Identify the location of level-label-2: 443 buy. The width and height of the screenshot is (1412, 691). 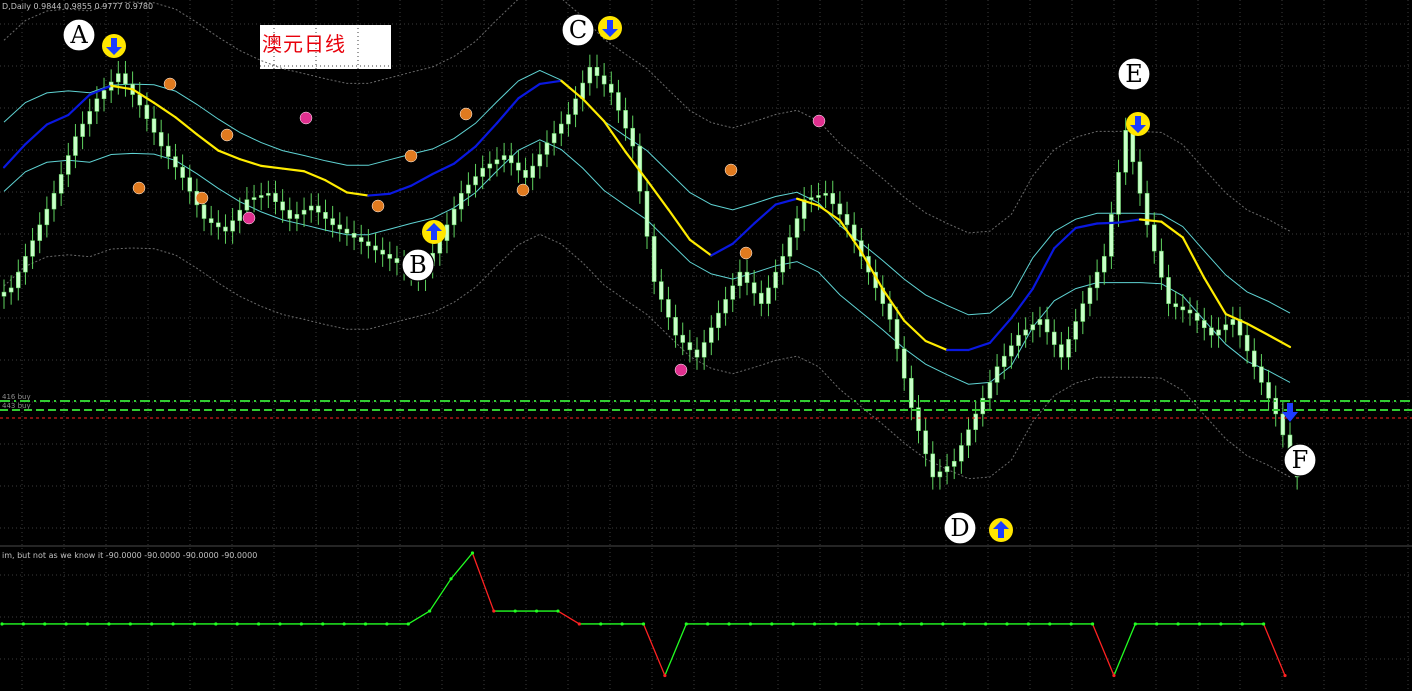
(16, 406).